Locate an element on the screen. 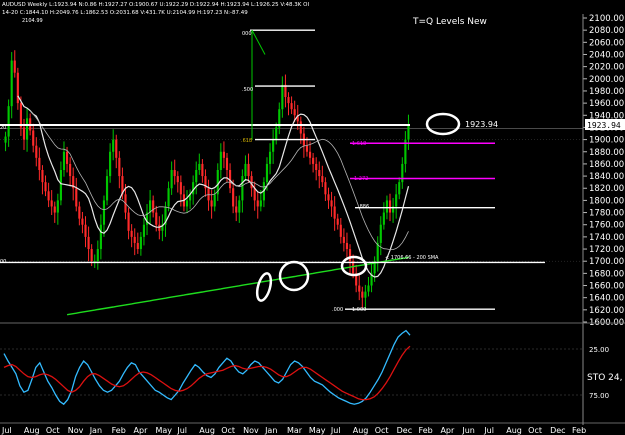 This screenshot has height=435, width=625. price-tick-label: 2000.00 is located at coordinates (606, 80).